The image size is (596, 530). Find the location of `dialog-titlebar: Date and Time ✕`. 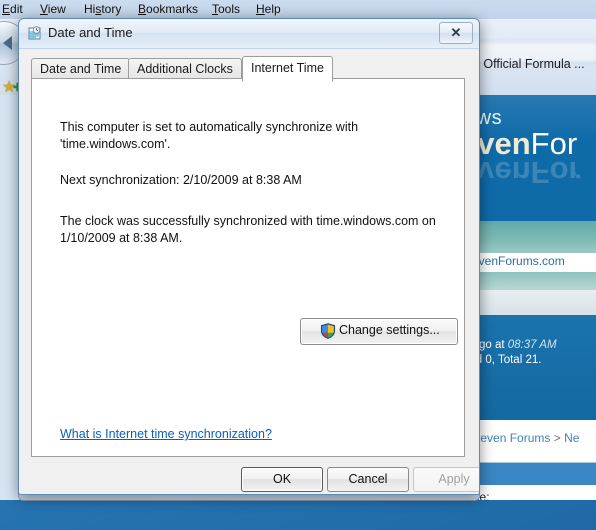

dialog-titlebar: Date and Time ✕ is located at coordinates (249, 34).